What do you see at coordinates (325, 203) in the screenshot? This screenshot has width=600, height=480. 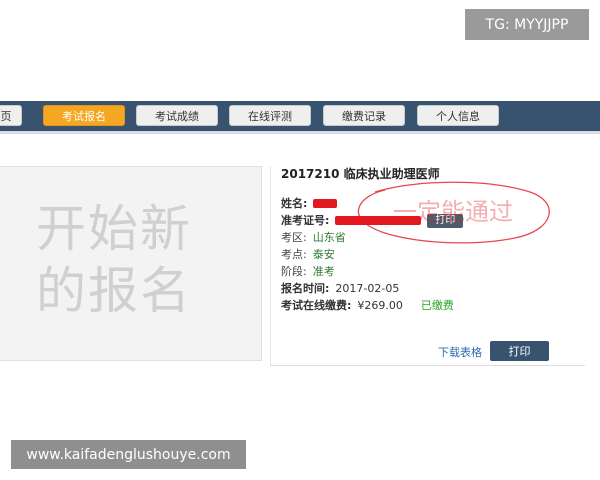 I see `name-redaction` at bounding box center [325, 203].